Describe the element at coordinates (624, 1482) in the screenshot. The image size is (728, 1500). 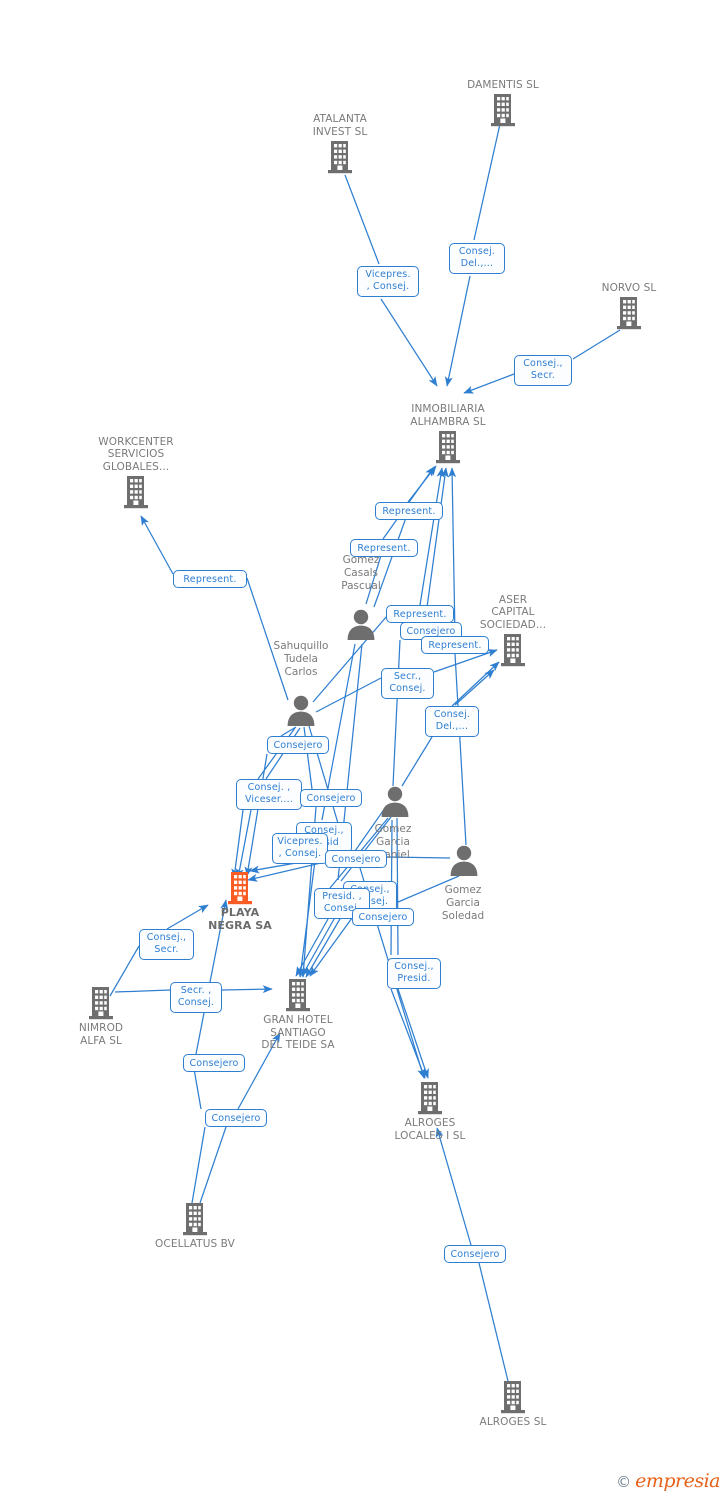
I see `copyright-icon: ©` at that location.